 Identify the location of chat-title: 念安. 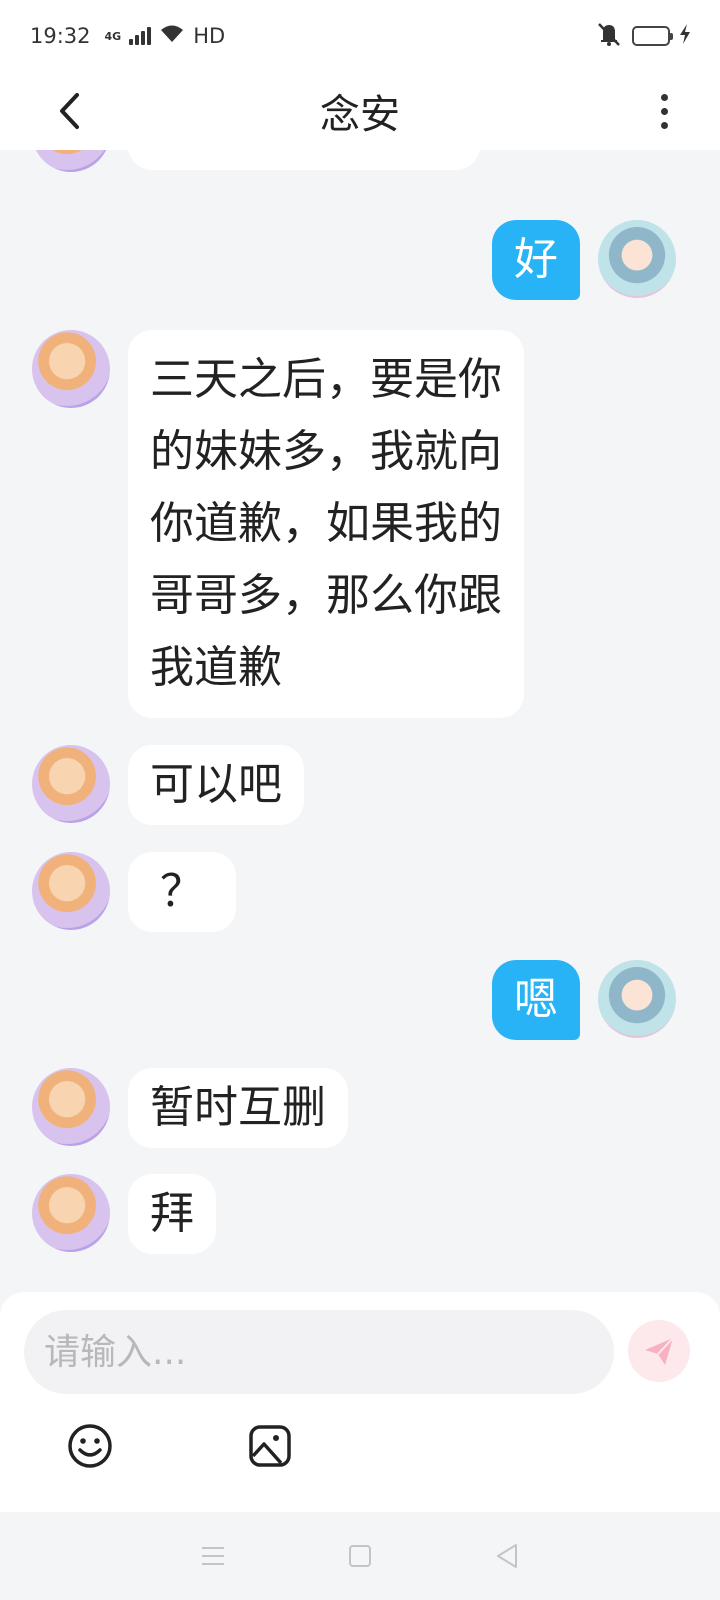
(360, 115).